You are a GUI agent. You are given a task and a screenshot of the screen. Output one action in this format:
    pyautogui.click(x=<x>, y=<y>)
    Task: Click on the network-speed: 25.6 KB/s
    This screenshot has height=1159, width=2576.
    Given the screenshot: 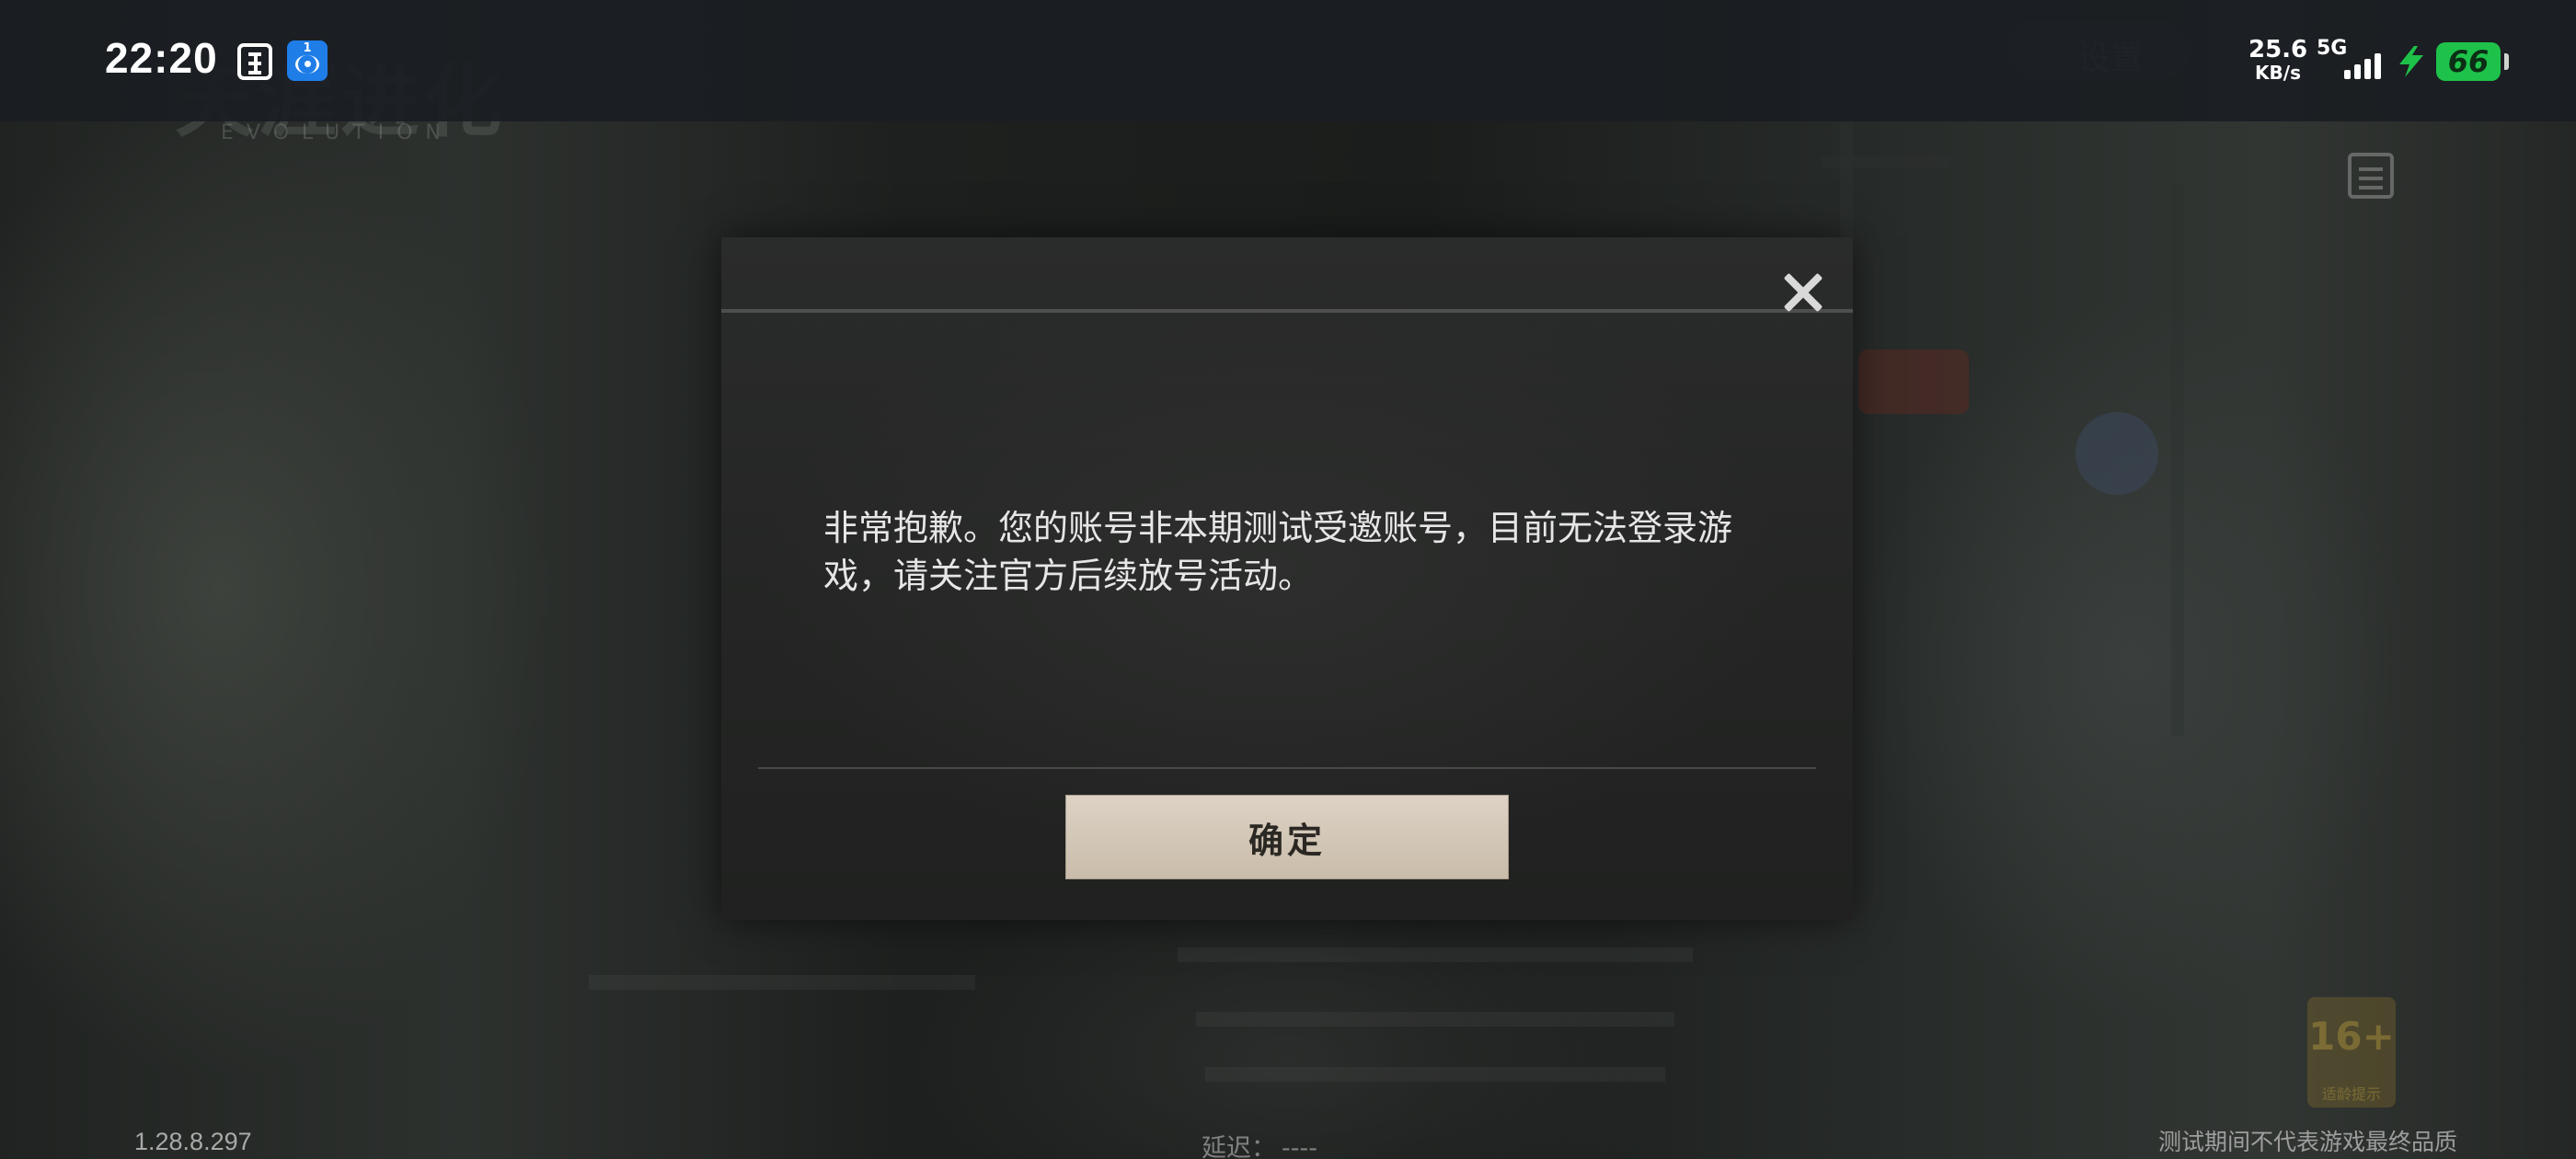 What is the action you would take?
    pyautogui.click(x=2277, y=60)
    